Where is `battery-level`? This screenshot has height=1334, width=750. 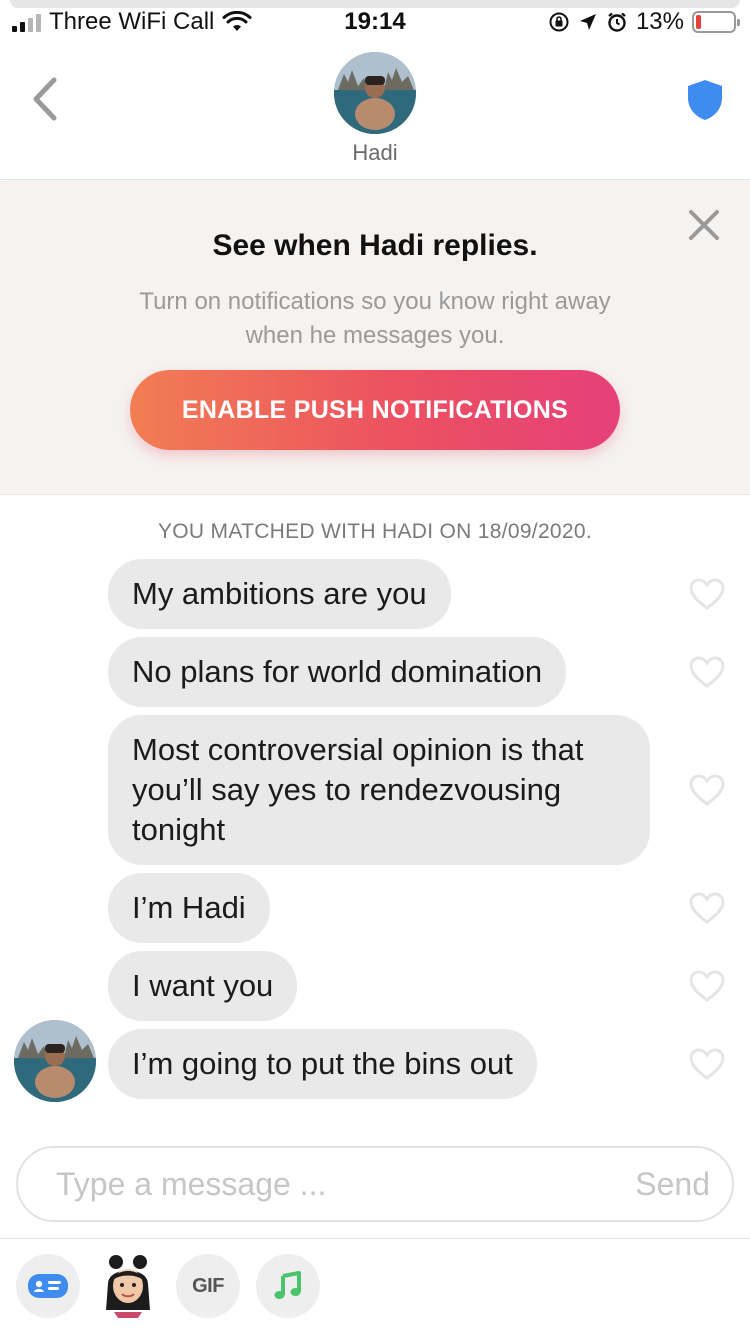 battery-level is located at coordinates (698, 22).